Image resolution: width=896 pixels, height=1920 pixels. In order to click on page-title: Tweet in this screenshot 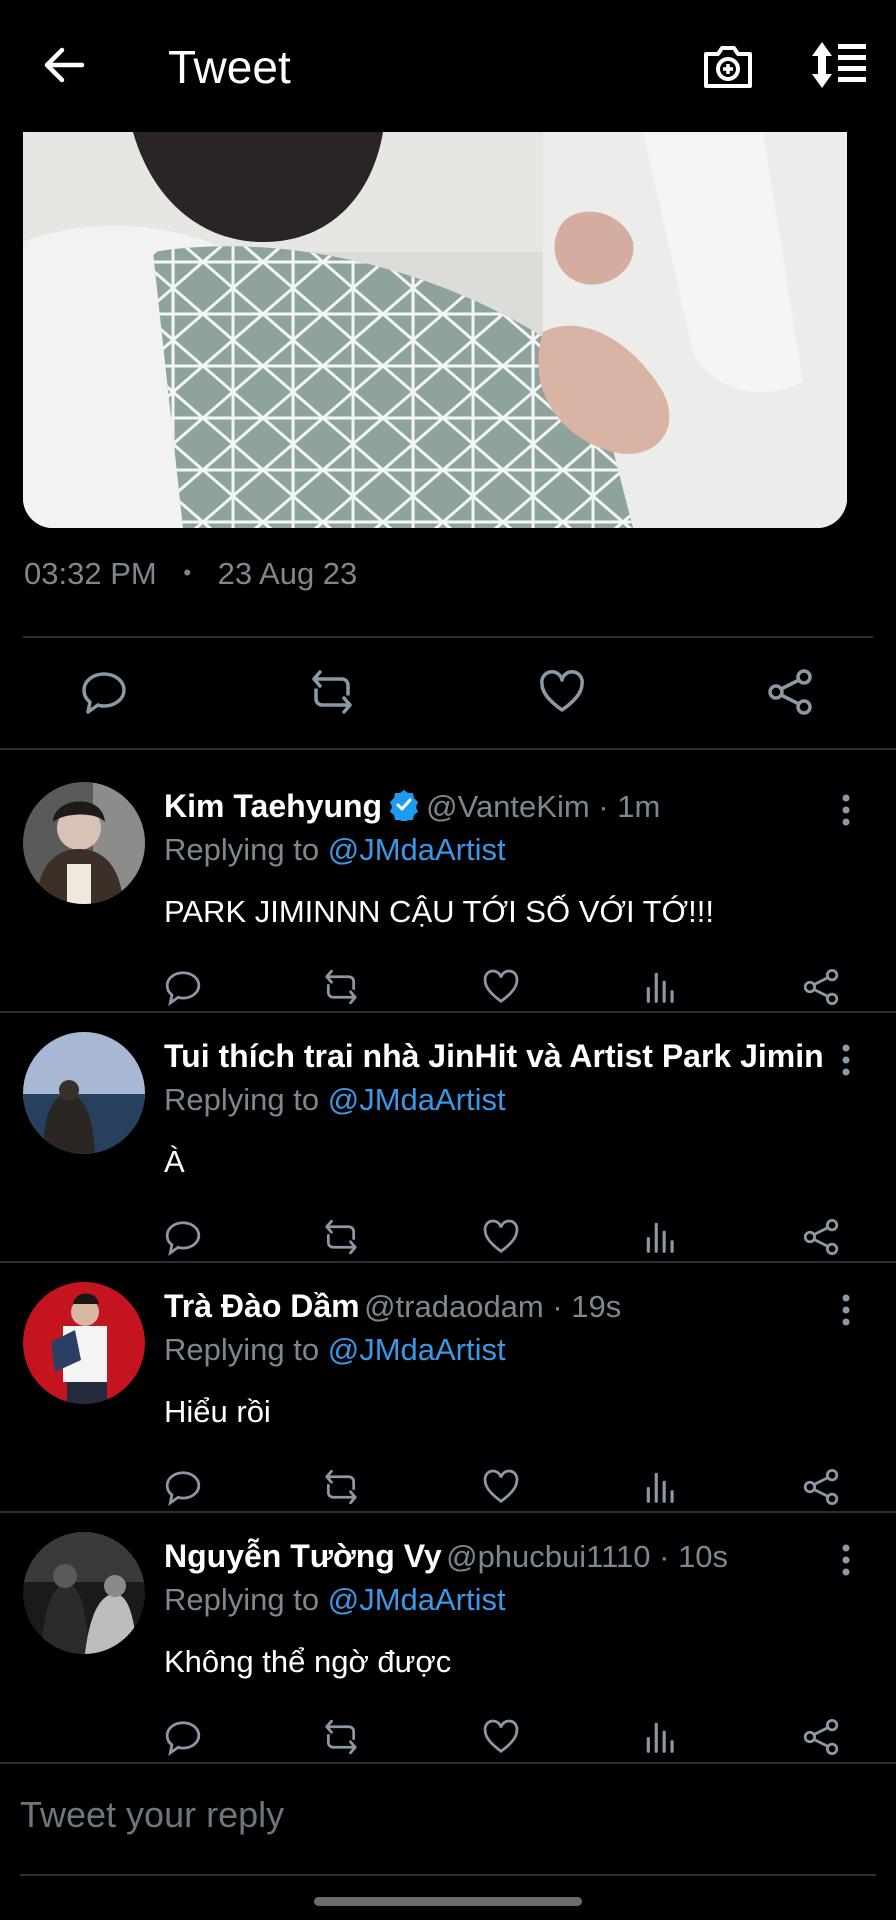, I will do `click(229, 67)`.